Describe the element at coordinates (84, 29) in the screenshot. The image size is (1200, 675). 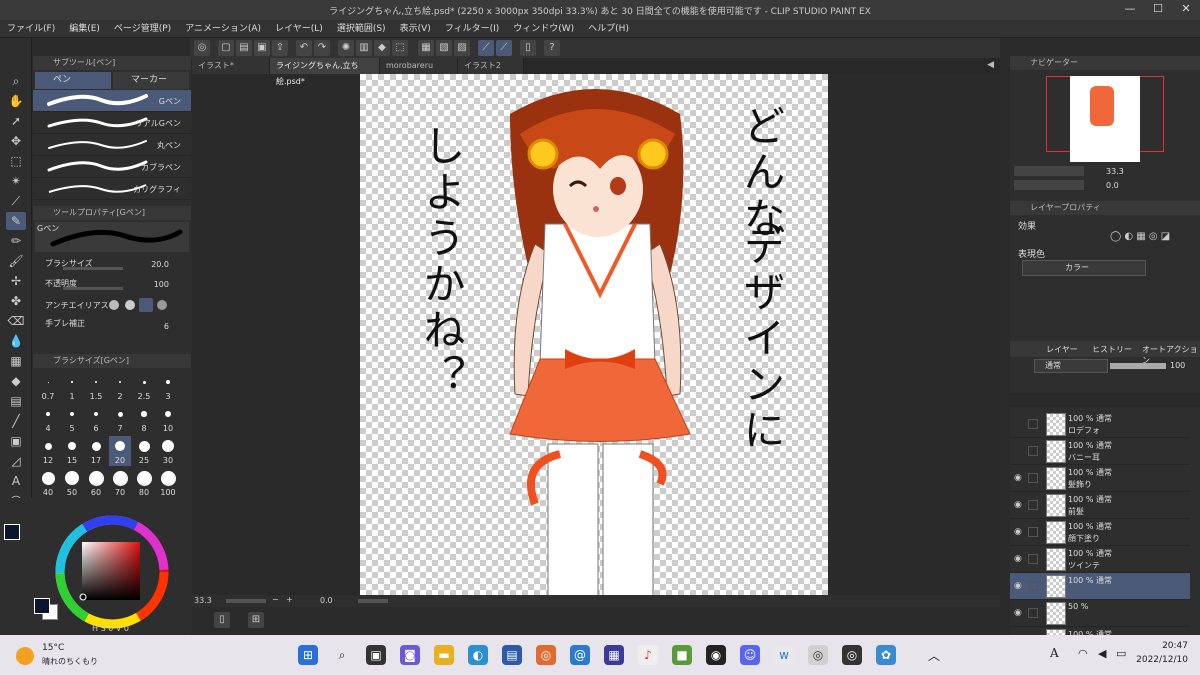
I see `menu-edit: 編集(E)` at that location.